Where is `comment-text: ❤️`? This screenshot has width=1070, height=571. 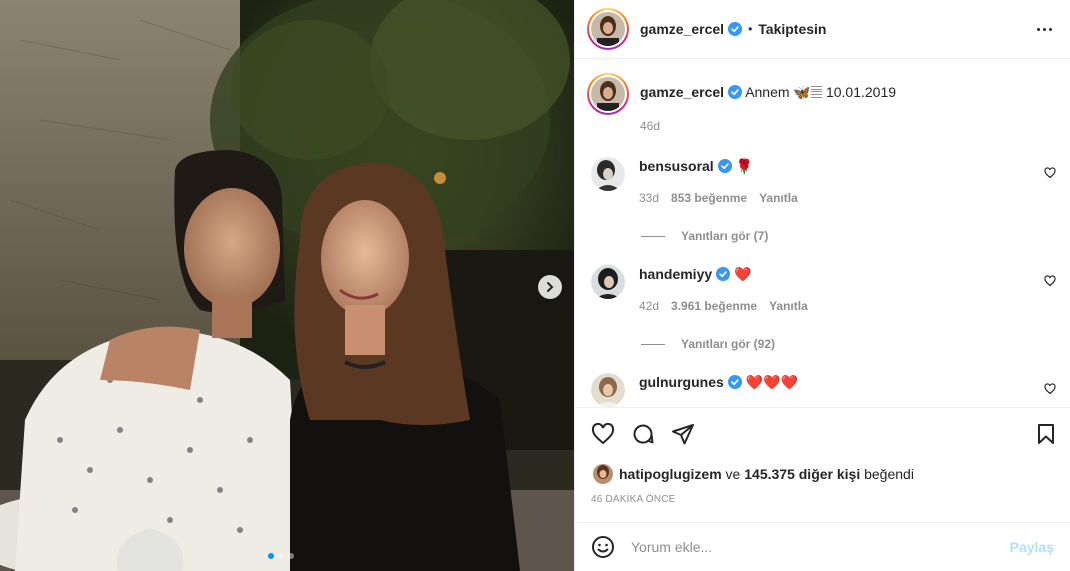
comment-text: ❤️ is located at coordinates (743, 274).